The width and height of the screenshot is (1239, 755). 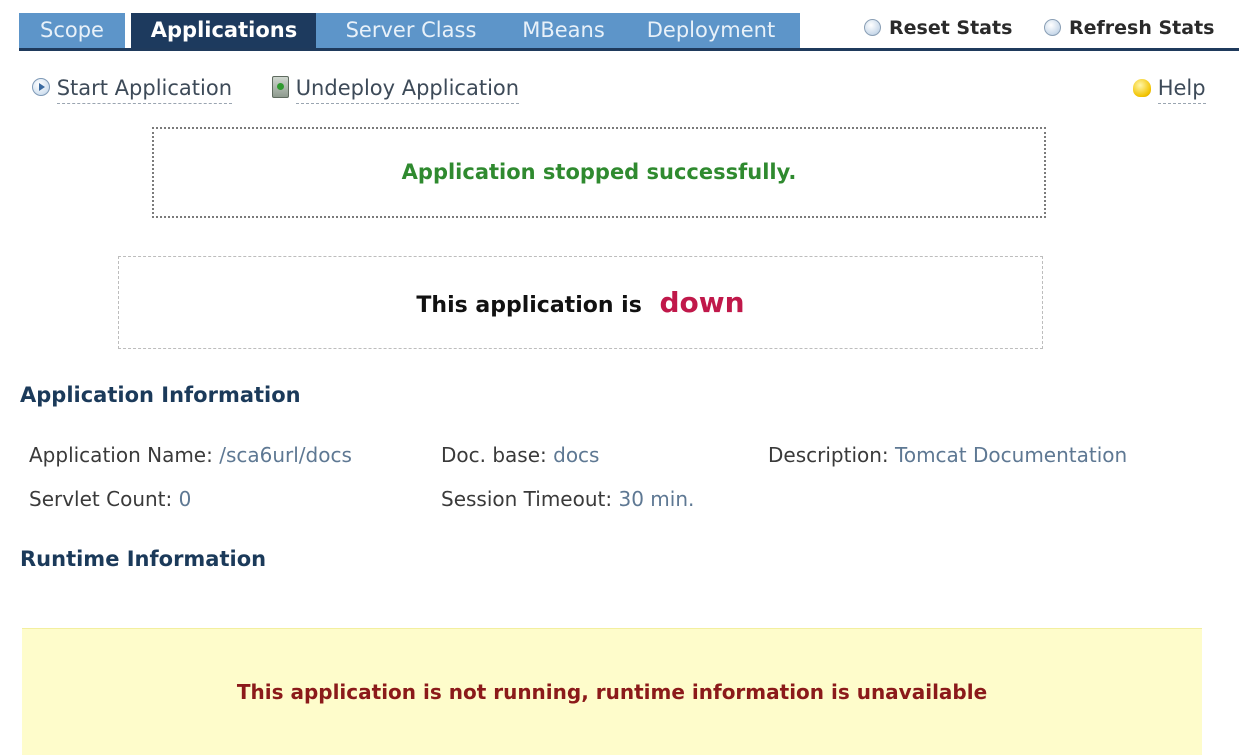 I want to click on session-timeout-value: 30 min., so click(x=656, y=499).